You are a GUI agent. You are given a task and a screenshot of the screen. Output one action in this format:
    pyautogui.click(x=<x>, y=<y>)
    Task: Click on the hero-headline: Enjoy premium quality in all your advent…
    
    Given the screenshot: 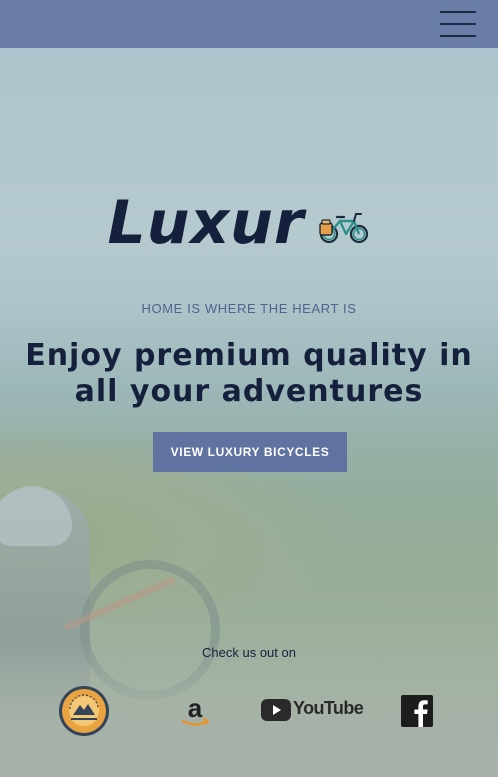 What is the action you would take?
    pyautogui.click(x=249, y=373)
    